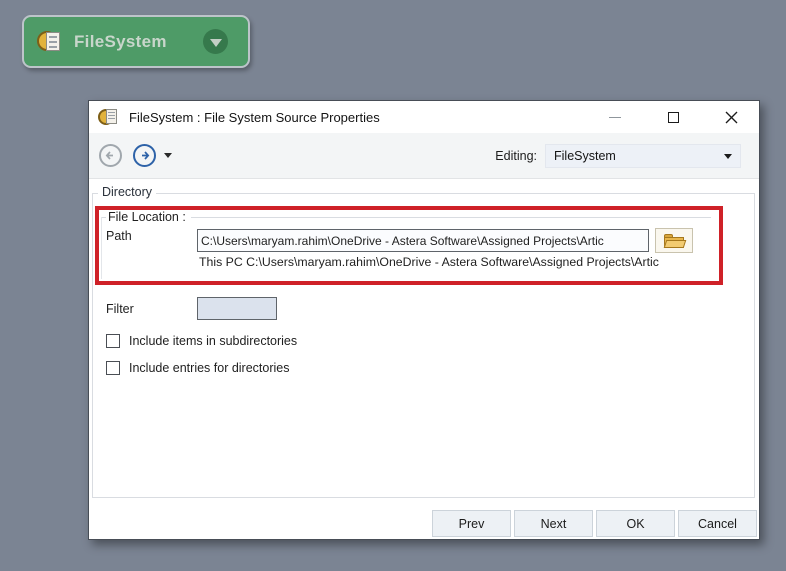 The height and width of the screenshot is (571, 786). What do you see at coordinates (50, 42) in the screenshot?
I see `filesystem-document-icon` at bounding box center [50, 42].